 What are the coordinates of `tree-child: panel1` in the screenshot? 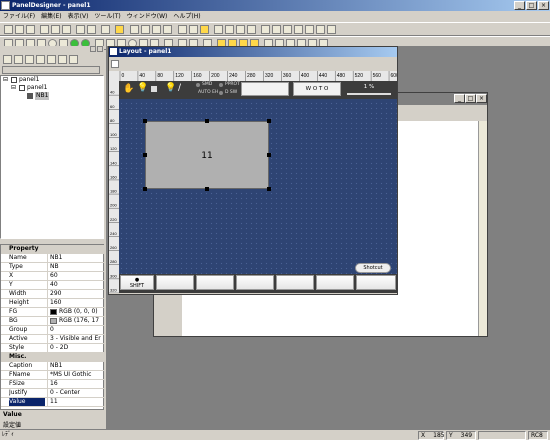 It's located at (37, 88).